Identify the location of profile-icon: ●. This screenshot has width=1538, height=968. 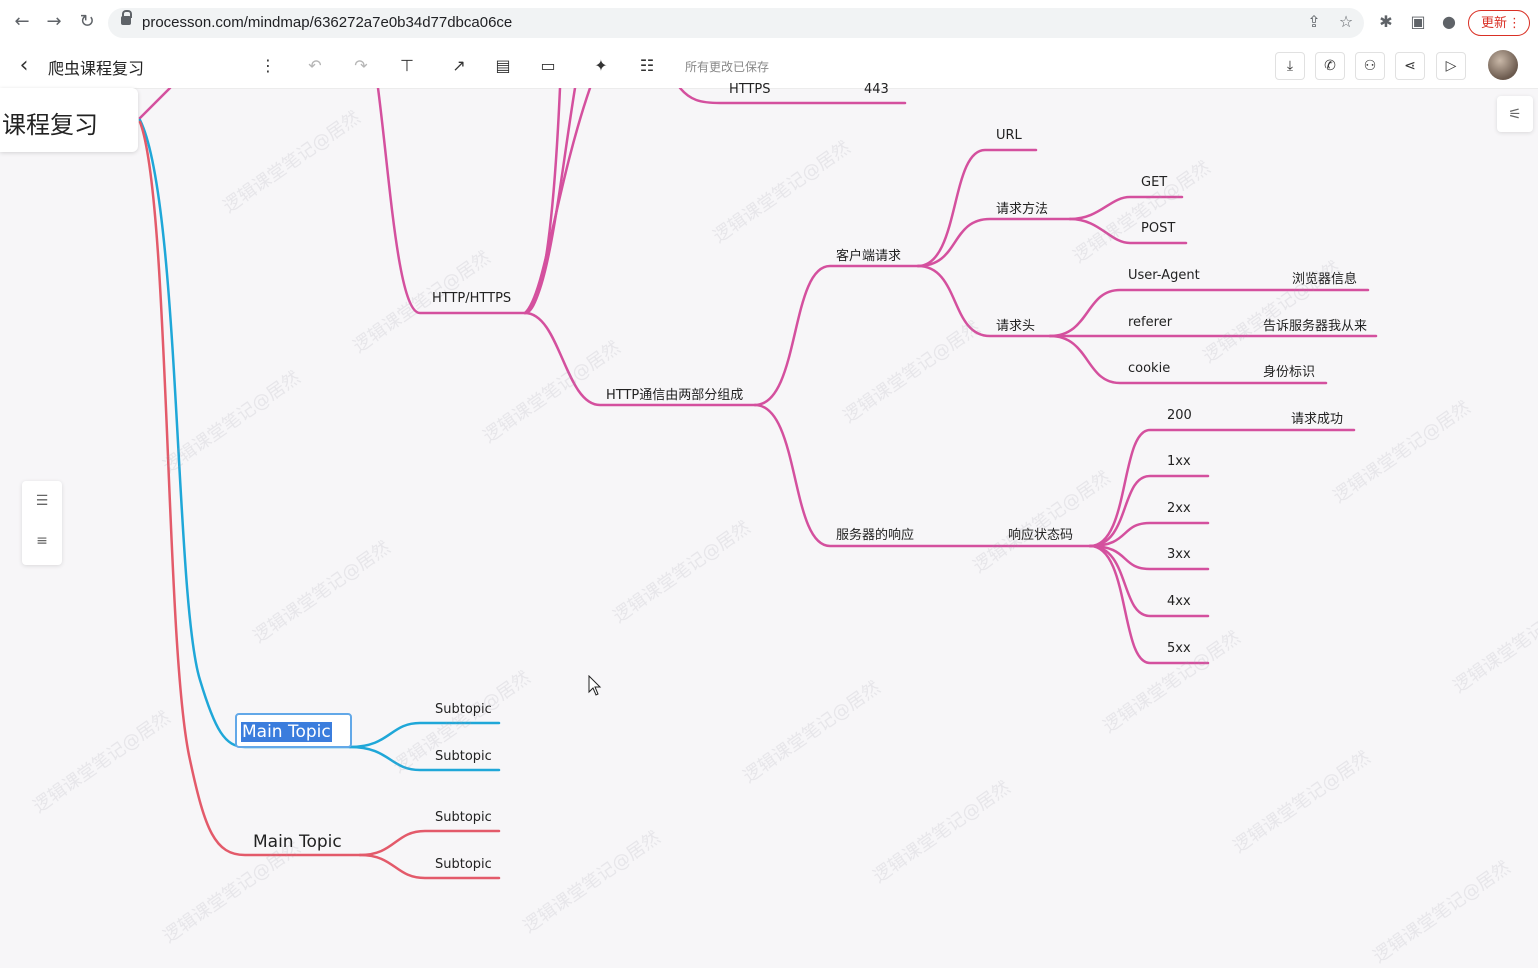
(1449, 22).